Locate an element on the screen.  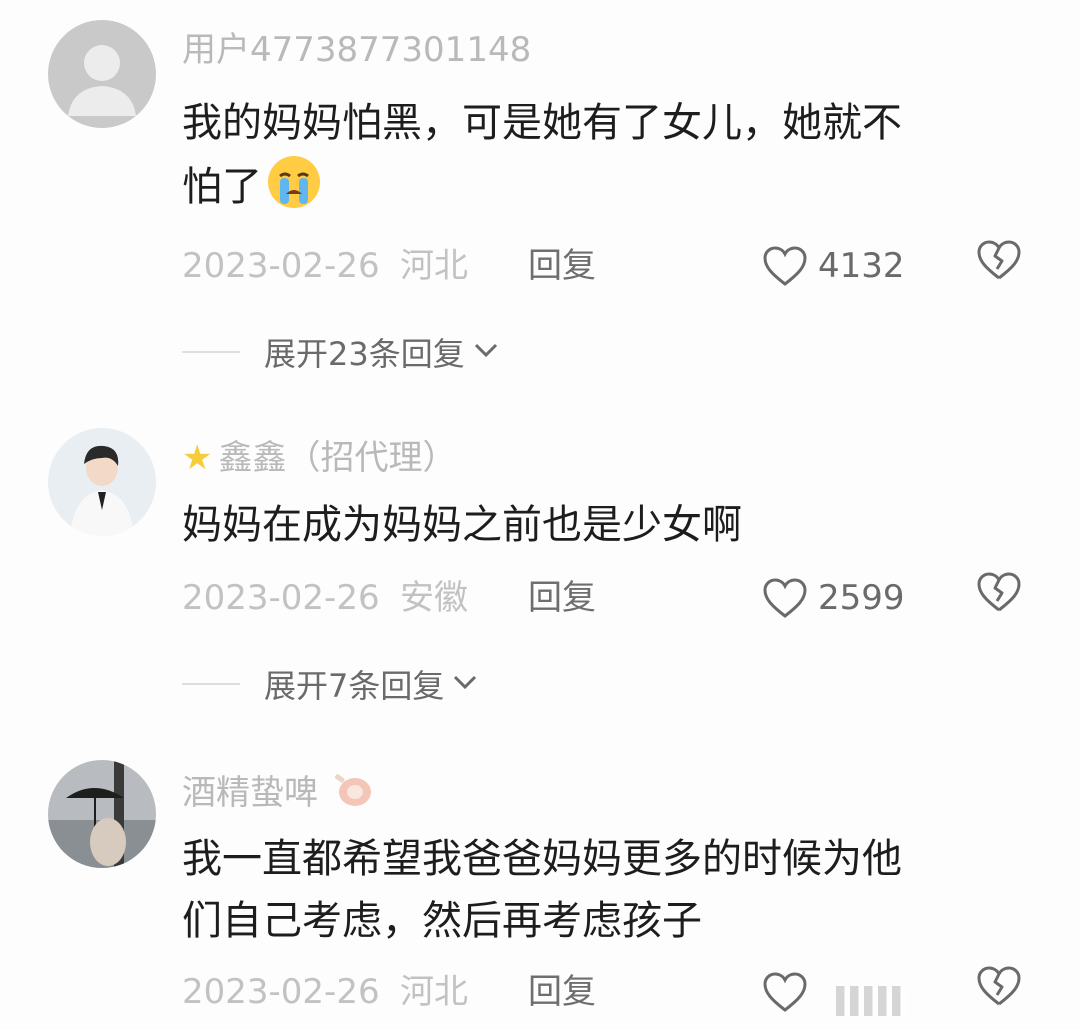
avatar-default is located at coordinates (102, 74).